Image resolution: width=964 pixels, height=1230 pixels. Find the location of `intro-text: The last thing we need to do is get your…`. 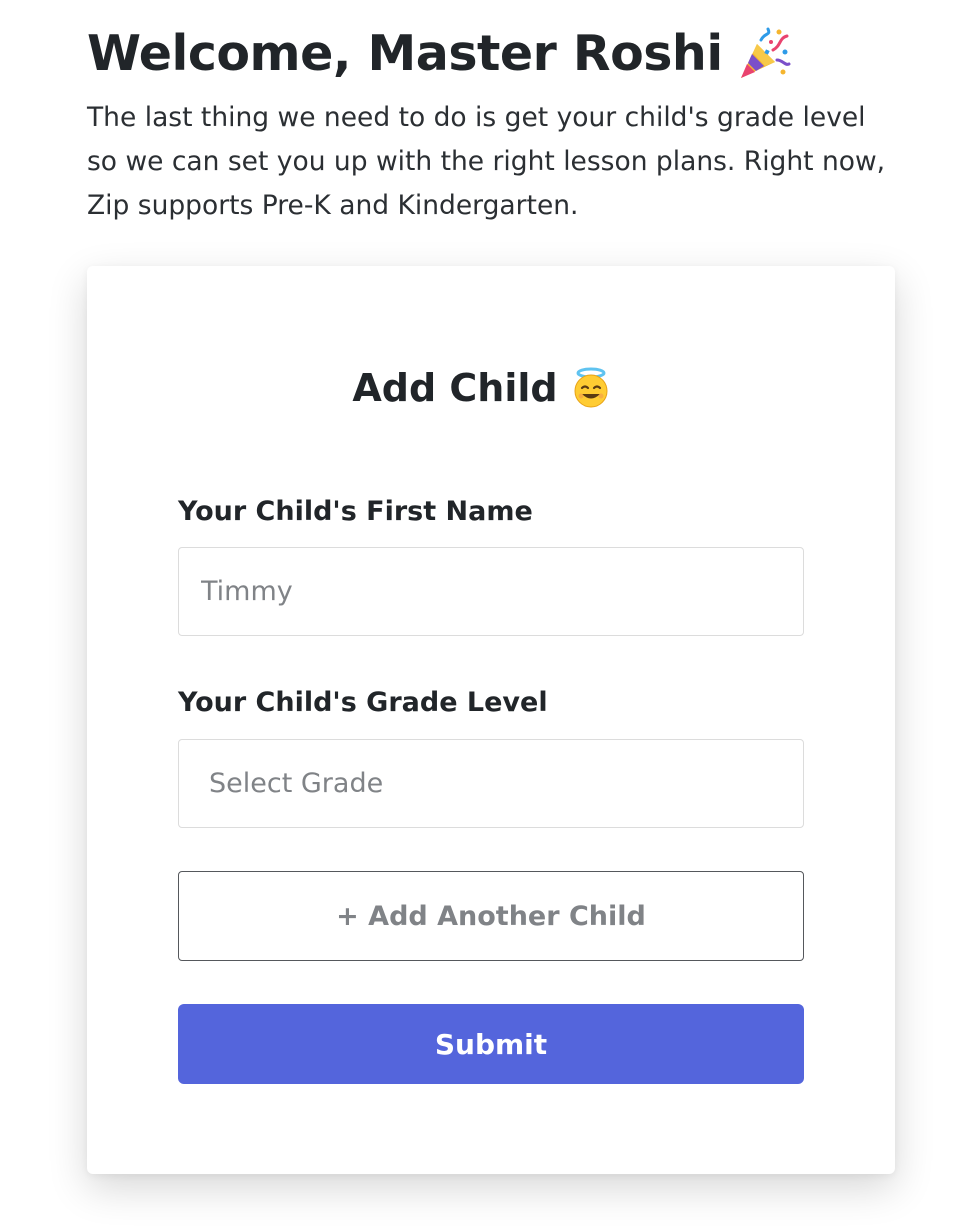

intro-text: The last thing we need to do is get your… is located at coordinates (486, 161).